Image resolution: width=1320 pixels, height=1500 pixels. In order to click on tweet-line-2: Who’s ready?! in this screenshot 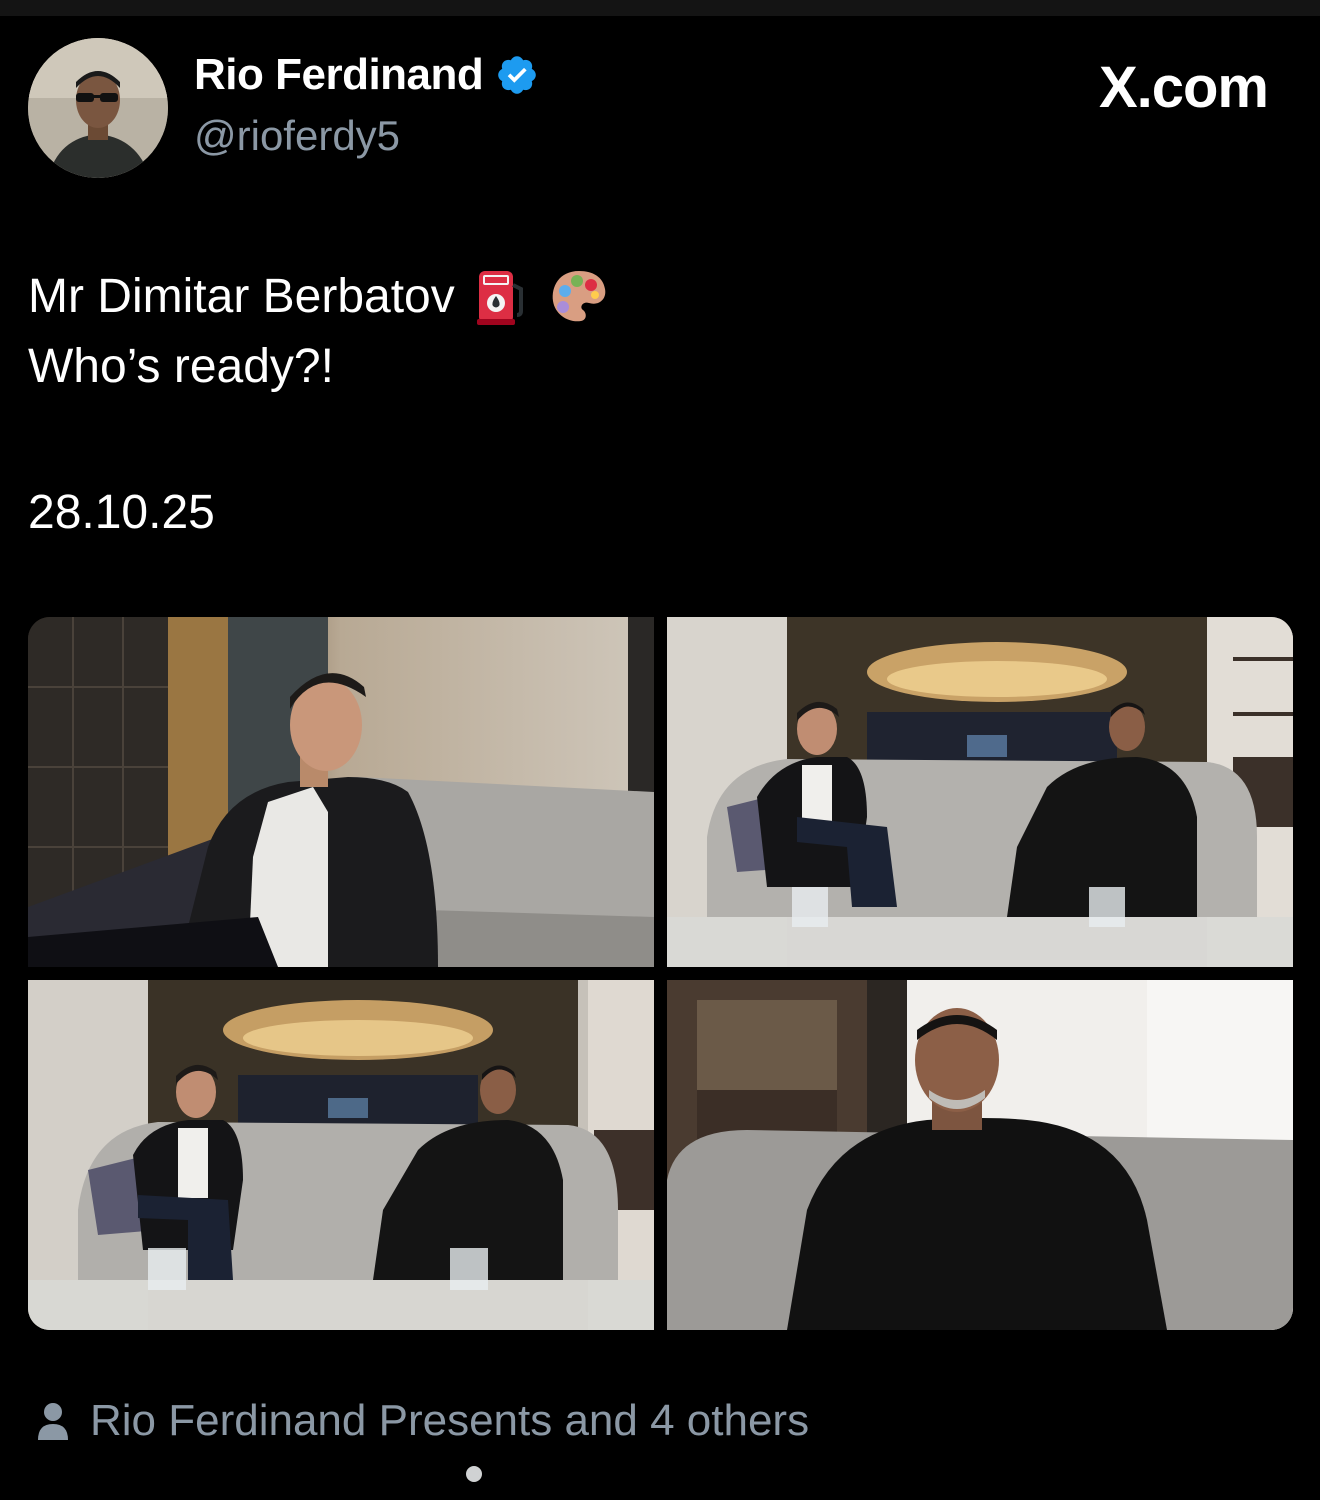, I will do `click(319, 367)`.